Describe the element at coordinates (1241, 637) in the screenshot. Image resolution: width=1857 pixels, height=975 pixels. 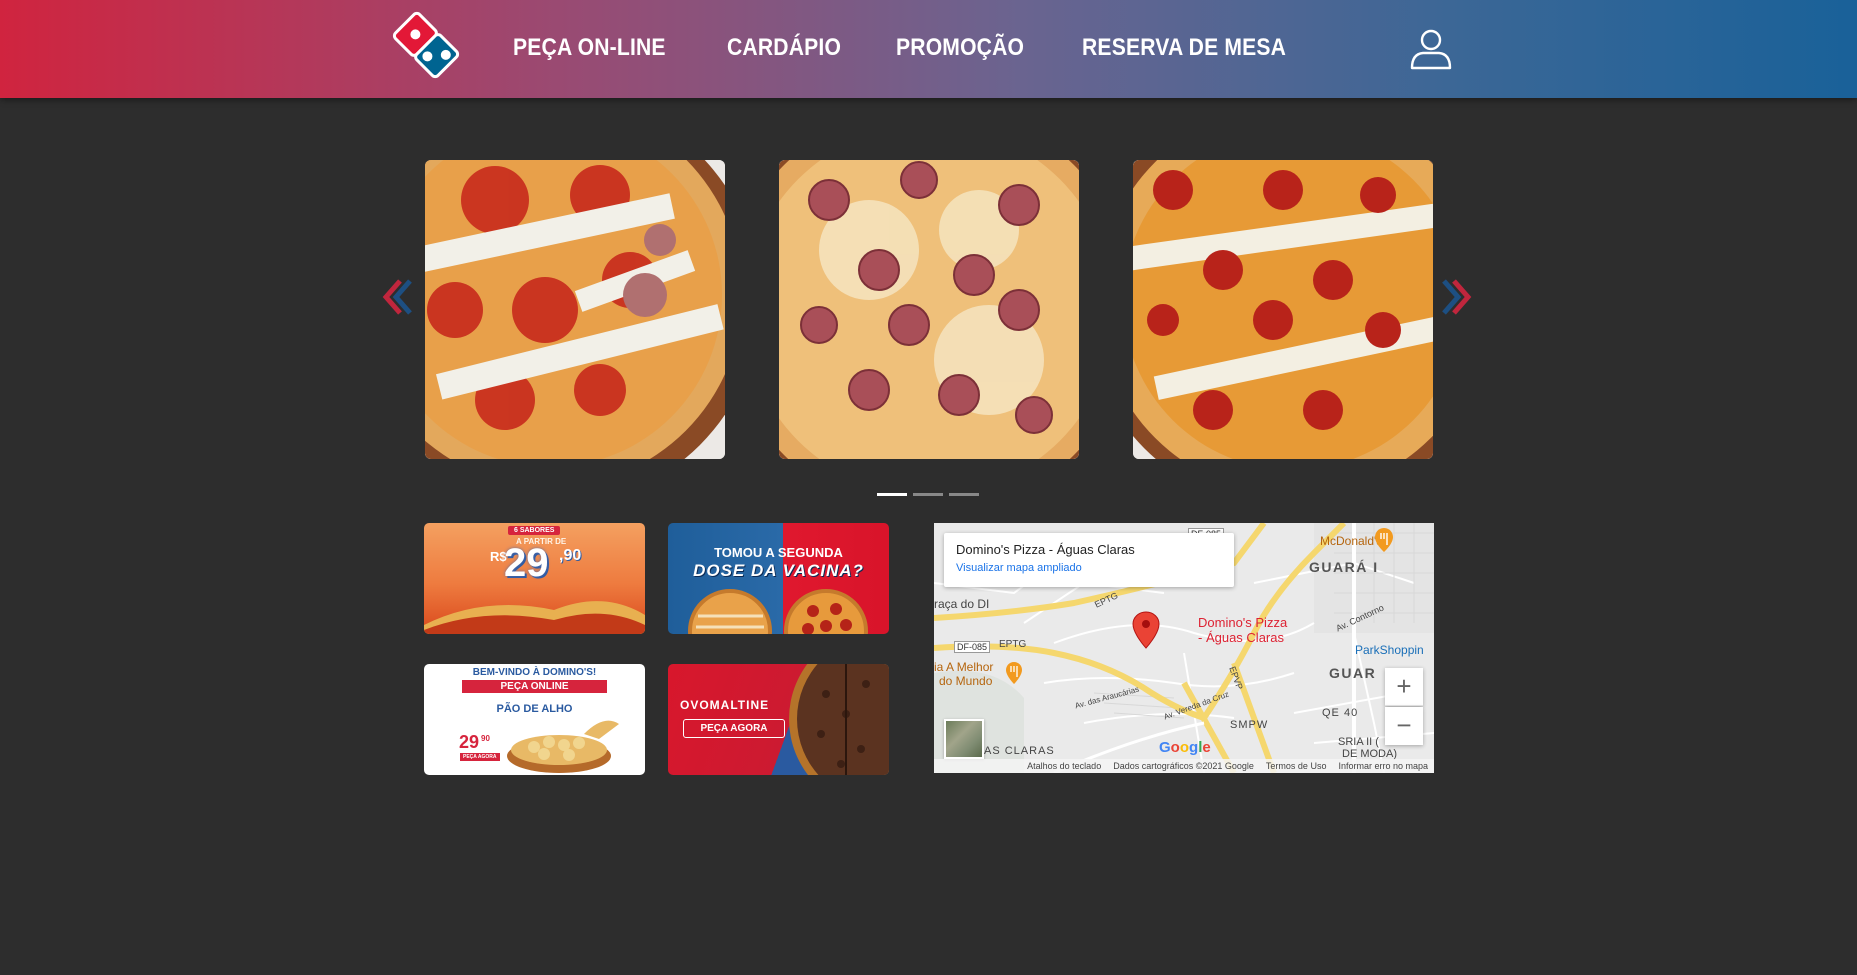
I see `map-pin-label-2: - Águas Claras` at that location.